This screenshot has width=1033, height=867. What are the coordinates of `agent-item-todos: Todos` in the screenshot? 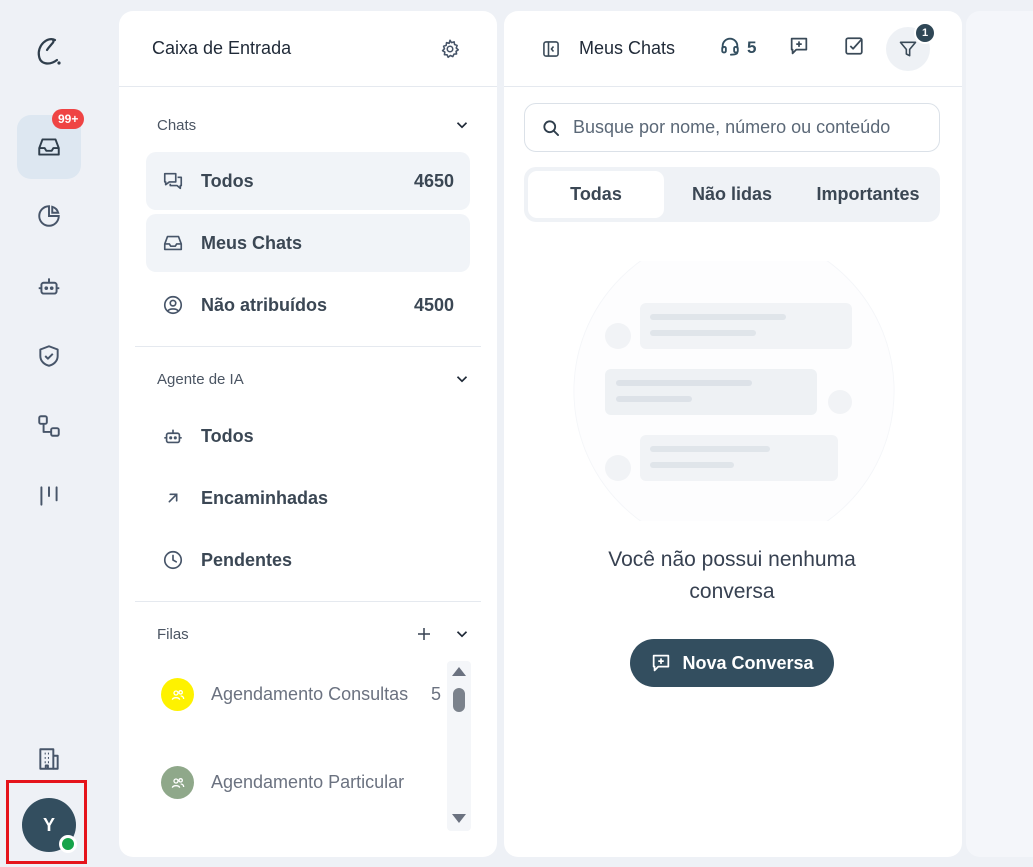 It's located at (308, 436).